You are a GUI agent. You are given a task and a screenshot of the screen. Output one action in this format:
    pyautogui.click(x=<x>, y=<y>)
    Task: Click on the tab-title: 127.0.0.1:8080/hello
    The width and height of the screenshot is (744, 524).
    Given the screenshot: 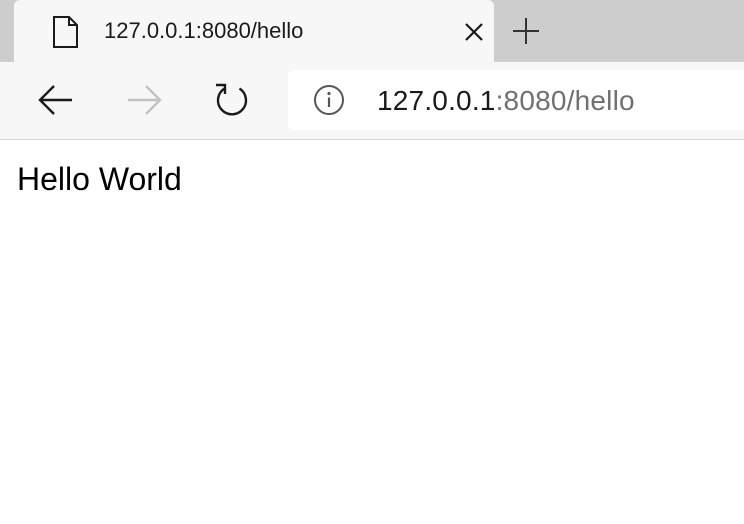 What is the action you would take?
    pyautogui.click(x=204, y=30)
    